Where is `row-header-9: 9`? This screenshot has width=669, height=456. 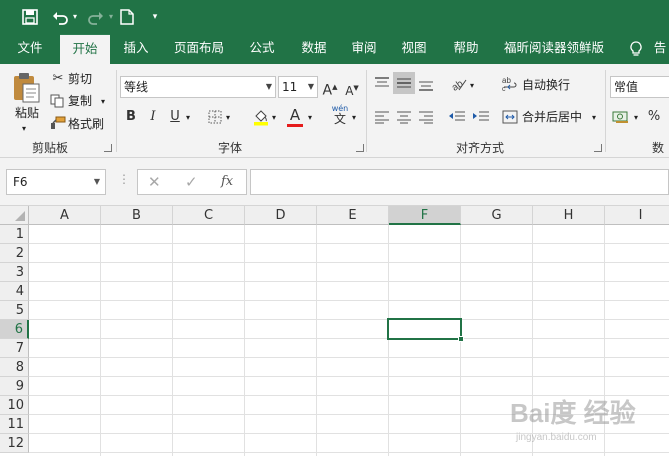
row-header-9: 9 is located at coordinates (14, 386).